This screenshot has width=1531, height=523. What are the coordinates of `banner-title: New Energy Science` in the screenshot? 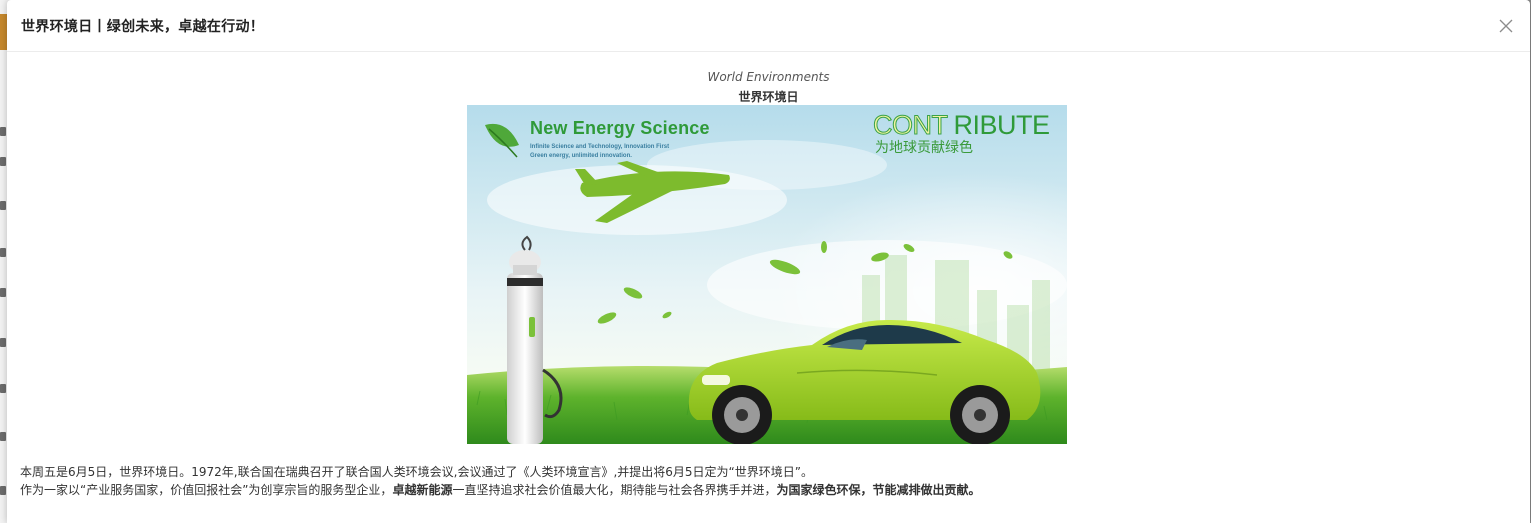 It's located at (620, 128).